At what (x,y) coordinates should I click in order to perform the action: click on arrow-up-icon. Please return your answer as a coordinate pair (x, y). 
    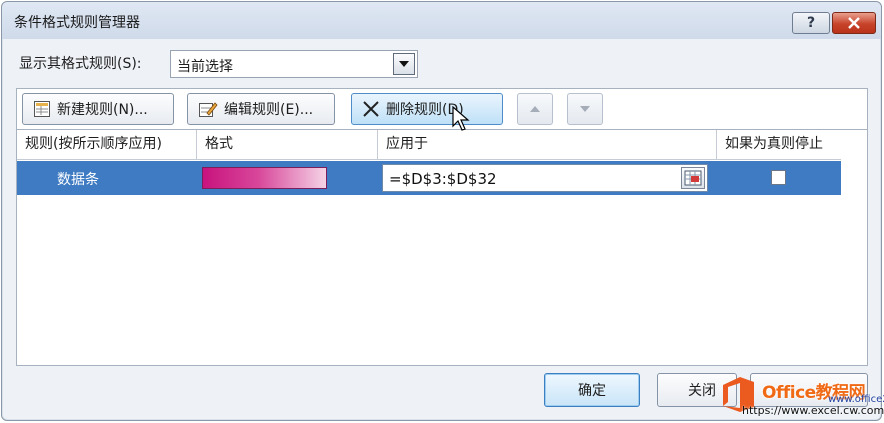
    Looking at the image, I should click on (535, 109).